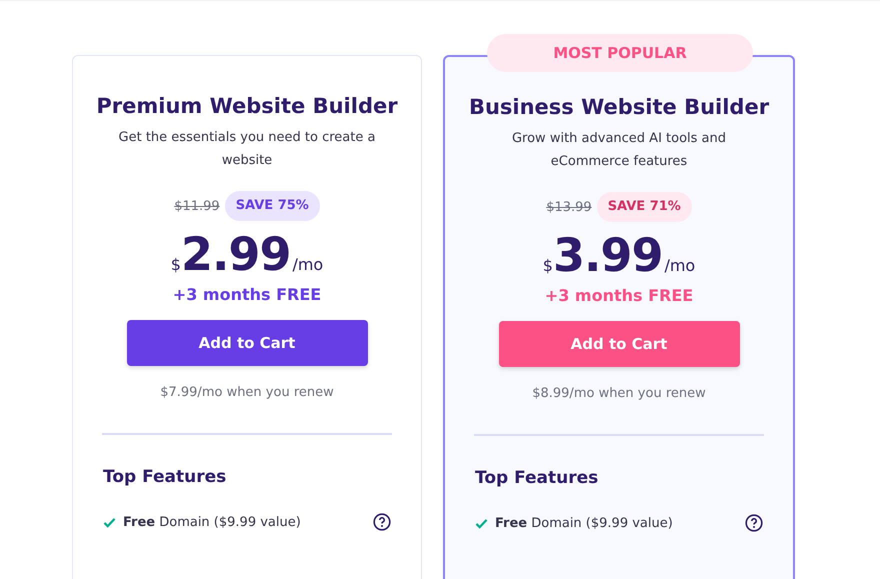 This screenshot has width=880, height=579. I want to click on plan-title: Business Website Builder, so click(619, 107).